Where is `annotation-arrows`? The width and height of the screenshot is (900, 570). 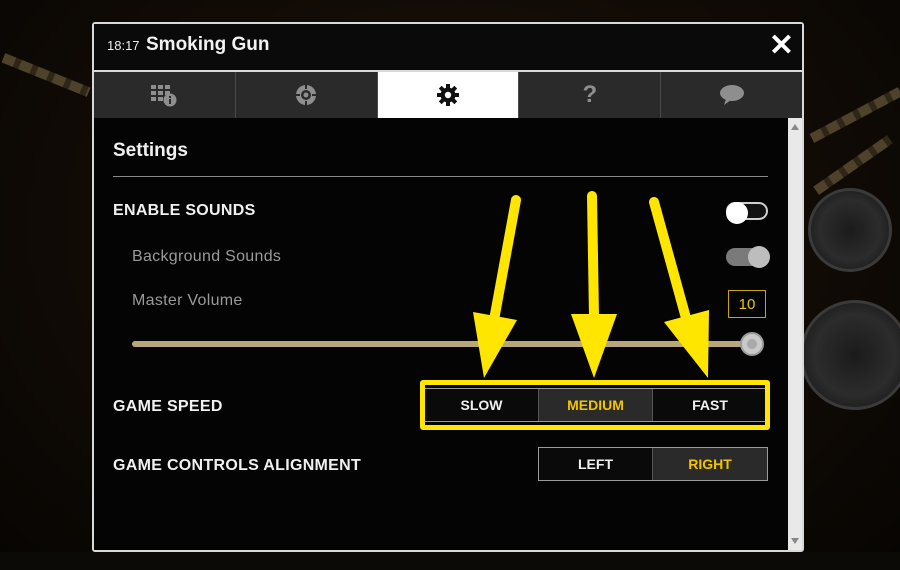 annotation-arrows is located at coordinates (591, 284).